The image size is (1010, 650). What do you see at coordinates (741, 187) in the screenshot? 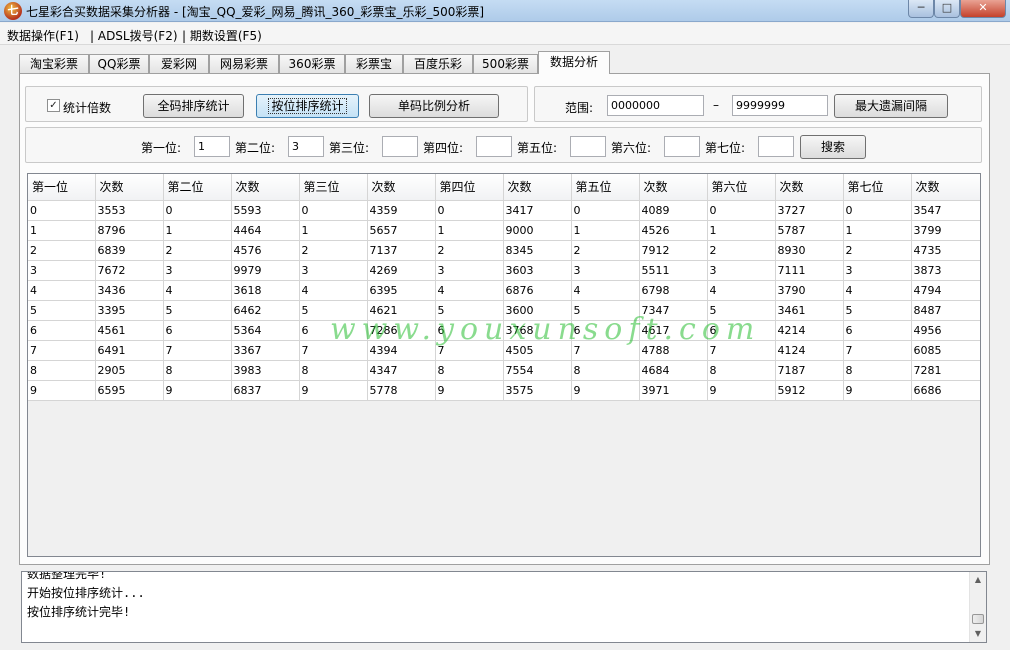
I see `column-header: 第六位` at bounding box center [741, 187].